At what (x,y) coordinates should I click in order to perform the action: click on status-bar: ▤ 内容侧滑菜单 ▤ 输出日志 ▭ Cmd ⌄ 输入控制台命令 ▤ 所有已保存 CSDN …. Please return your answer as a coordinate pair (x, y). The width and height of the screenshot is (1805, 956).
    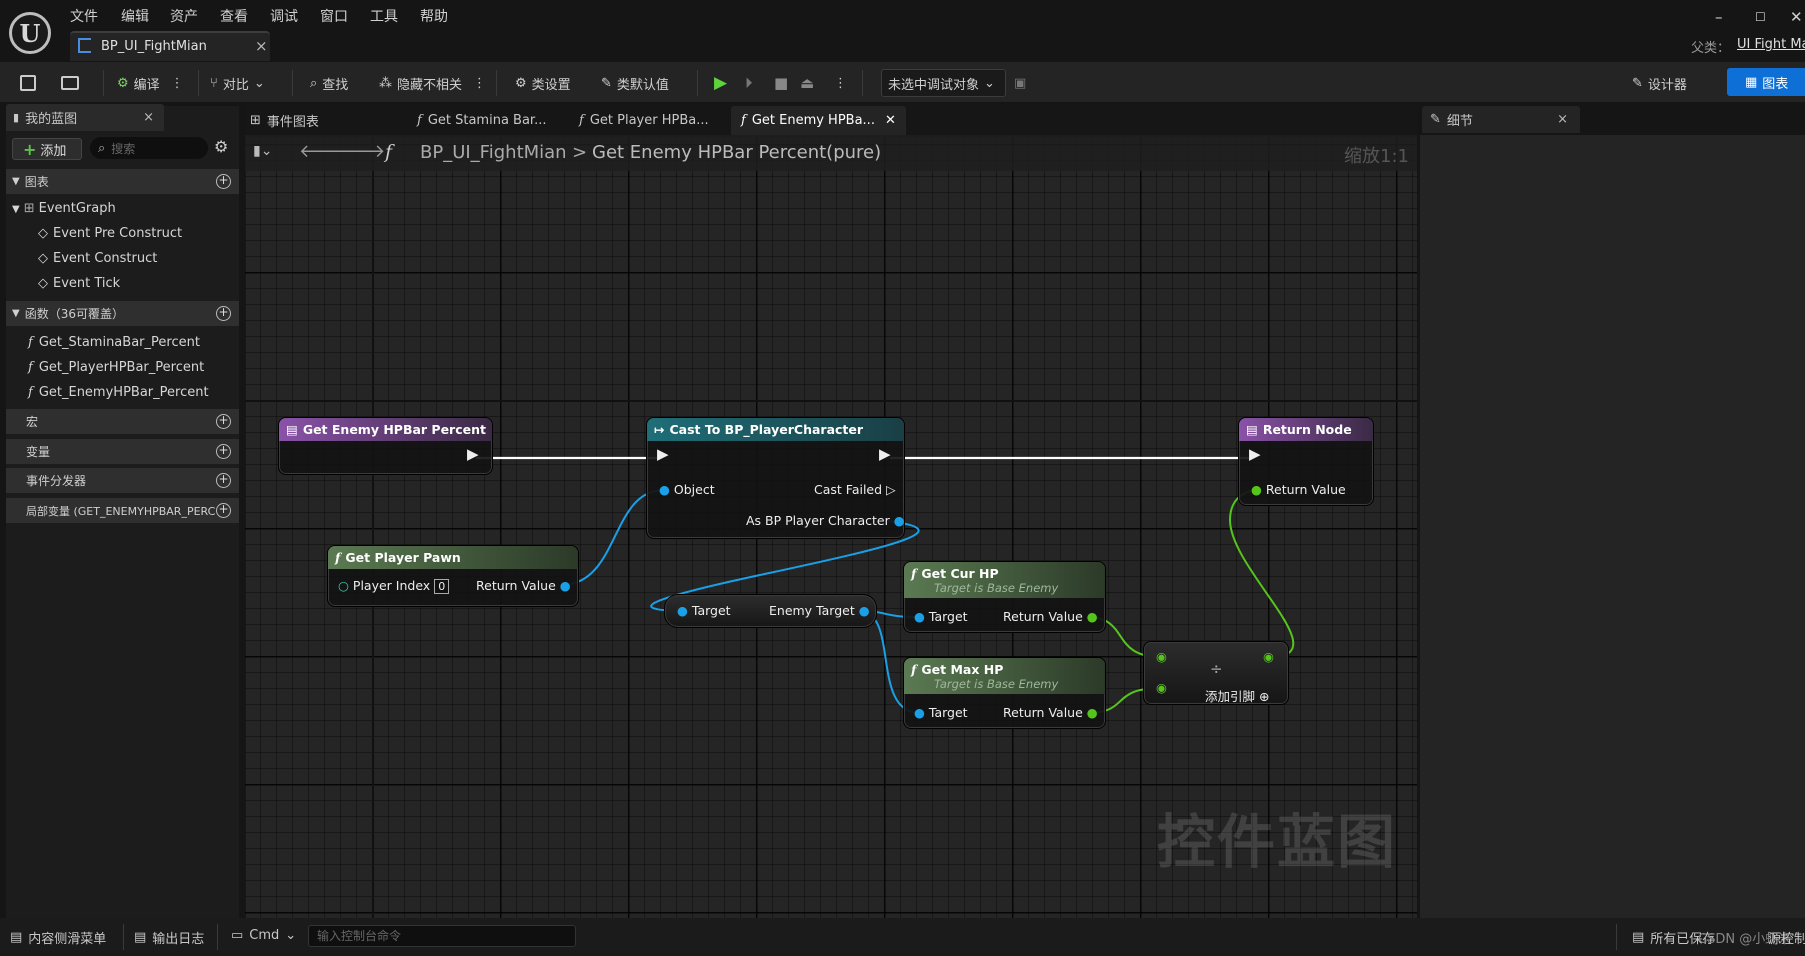
    Looking at the image, I should click on (902, 937).